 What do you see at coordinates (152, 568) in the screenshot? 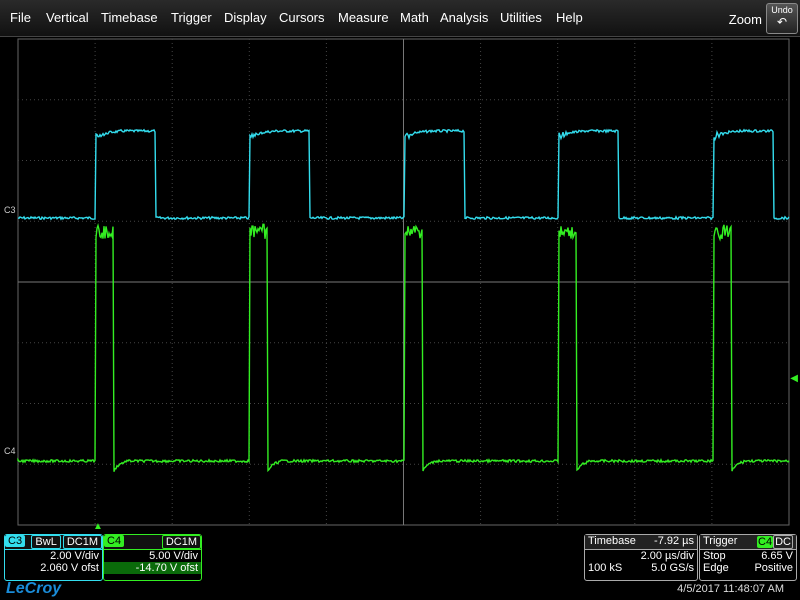
I see `c4-offset: -14.70 V ofst` at bounding box center [152, 568].